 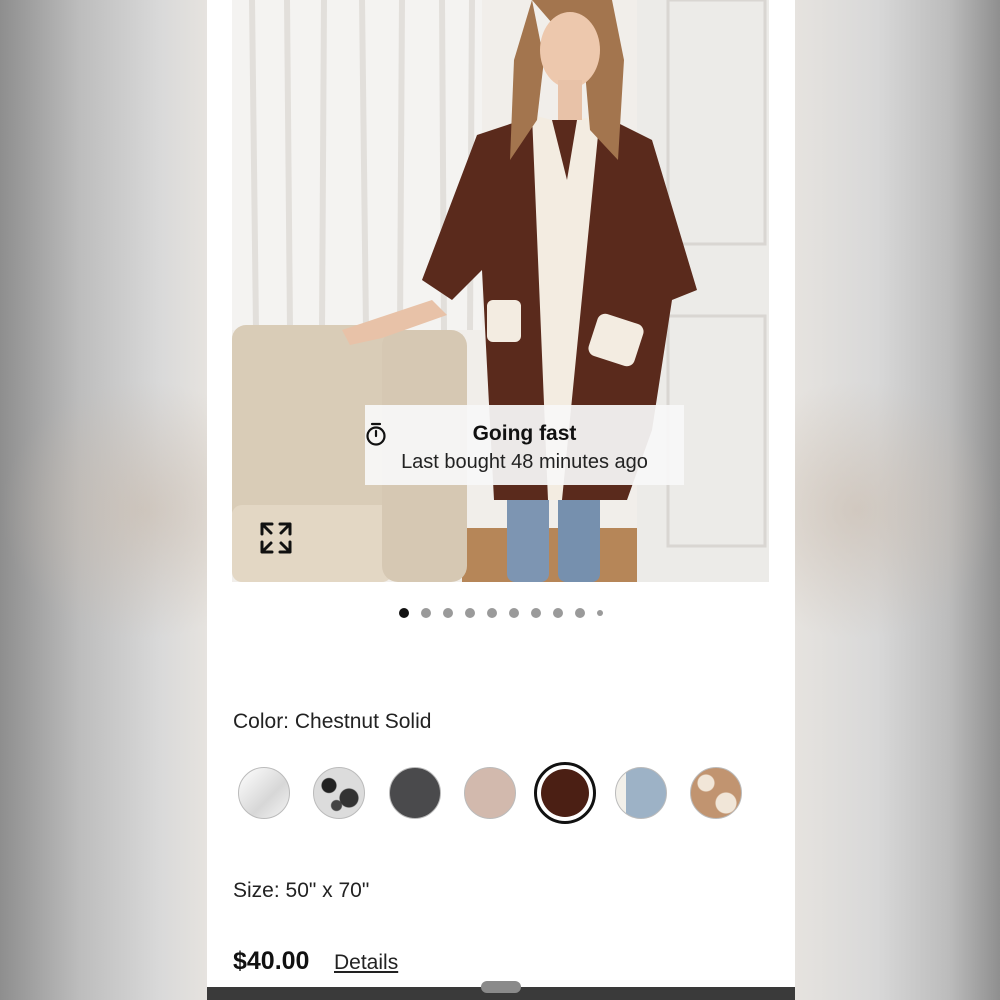 What do you see at coordinates (490, 793) in the screenshot?
I see `swatch-blush` at bounding box center [490, 793].